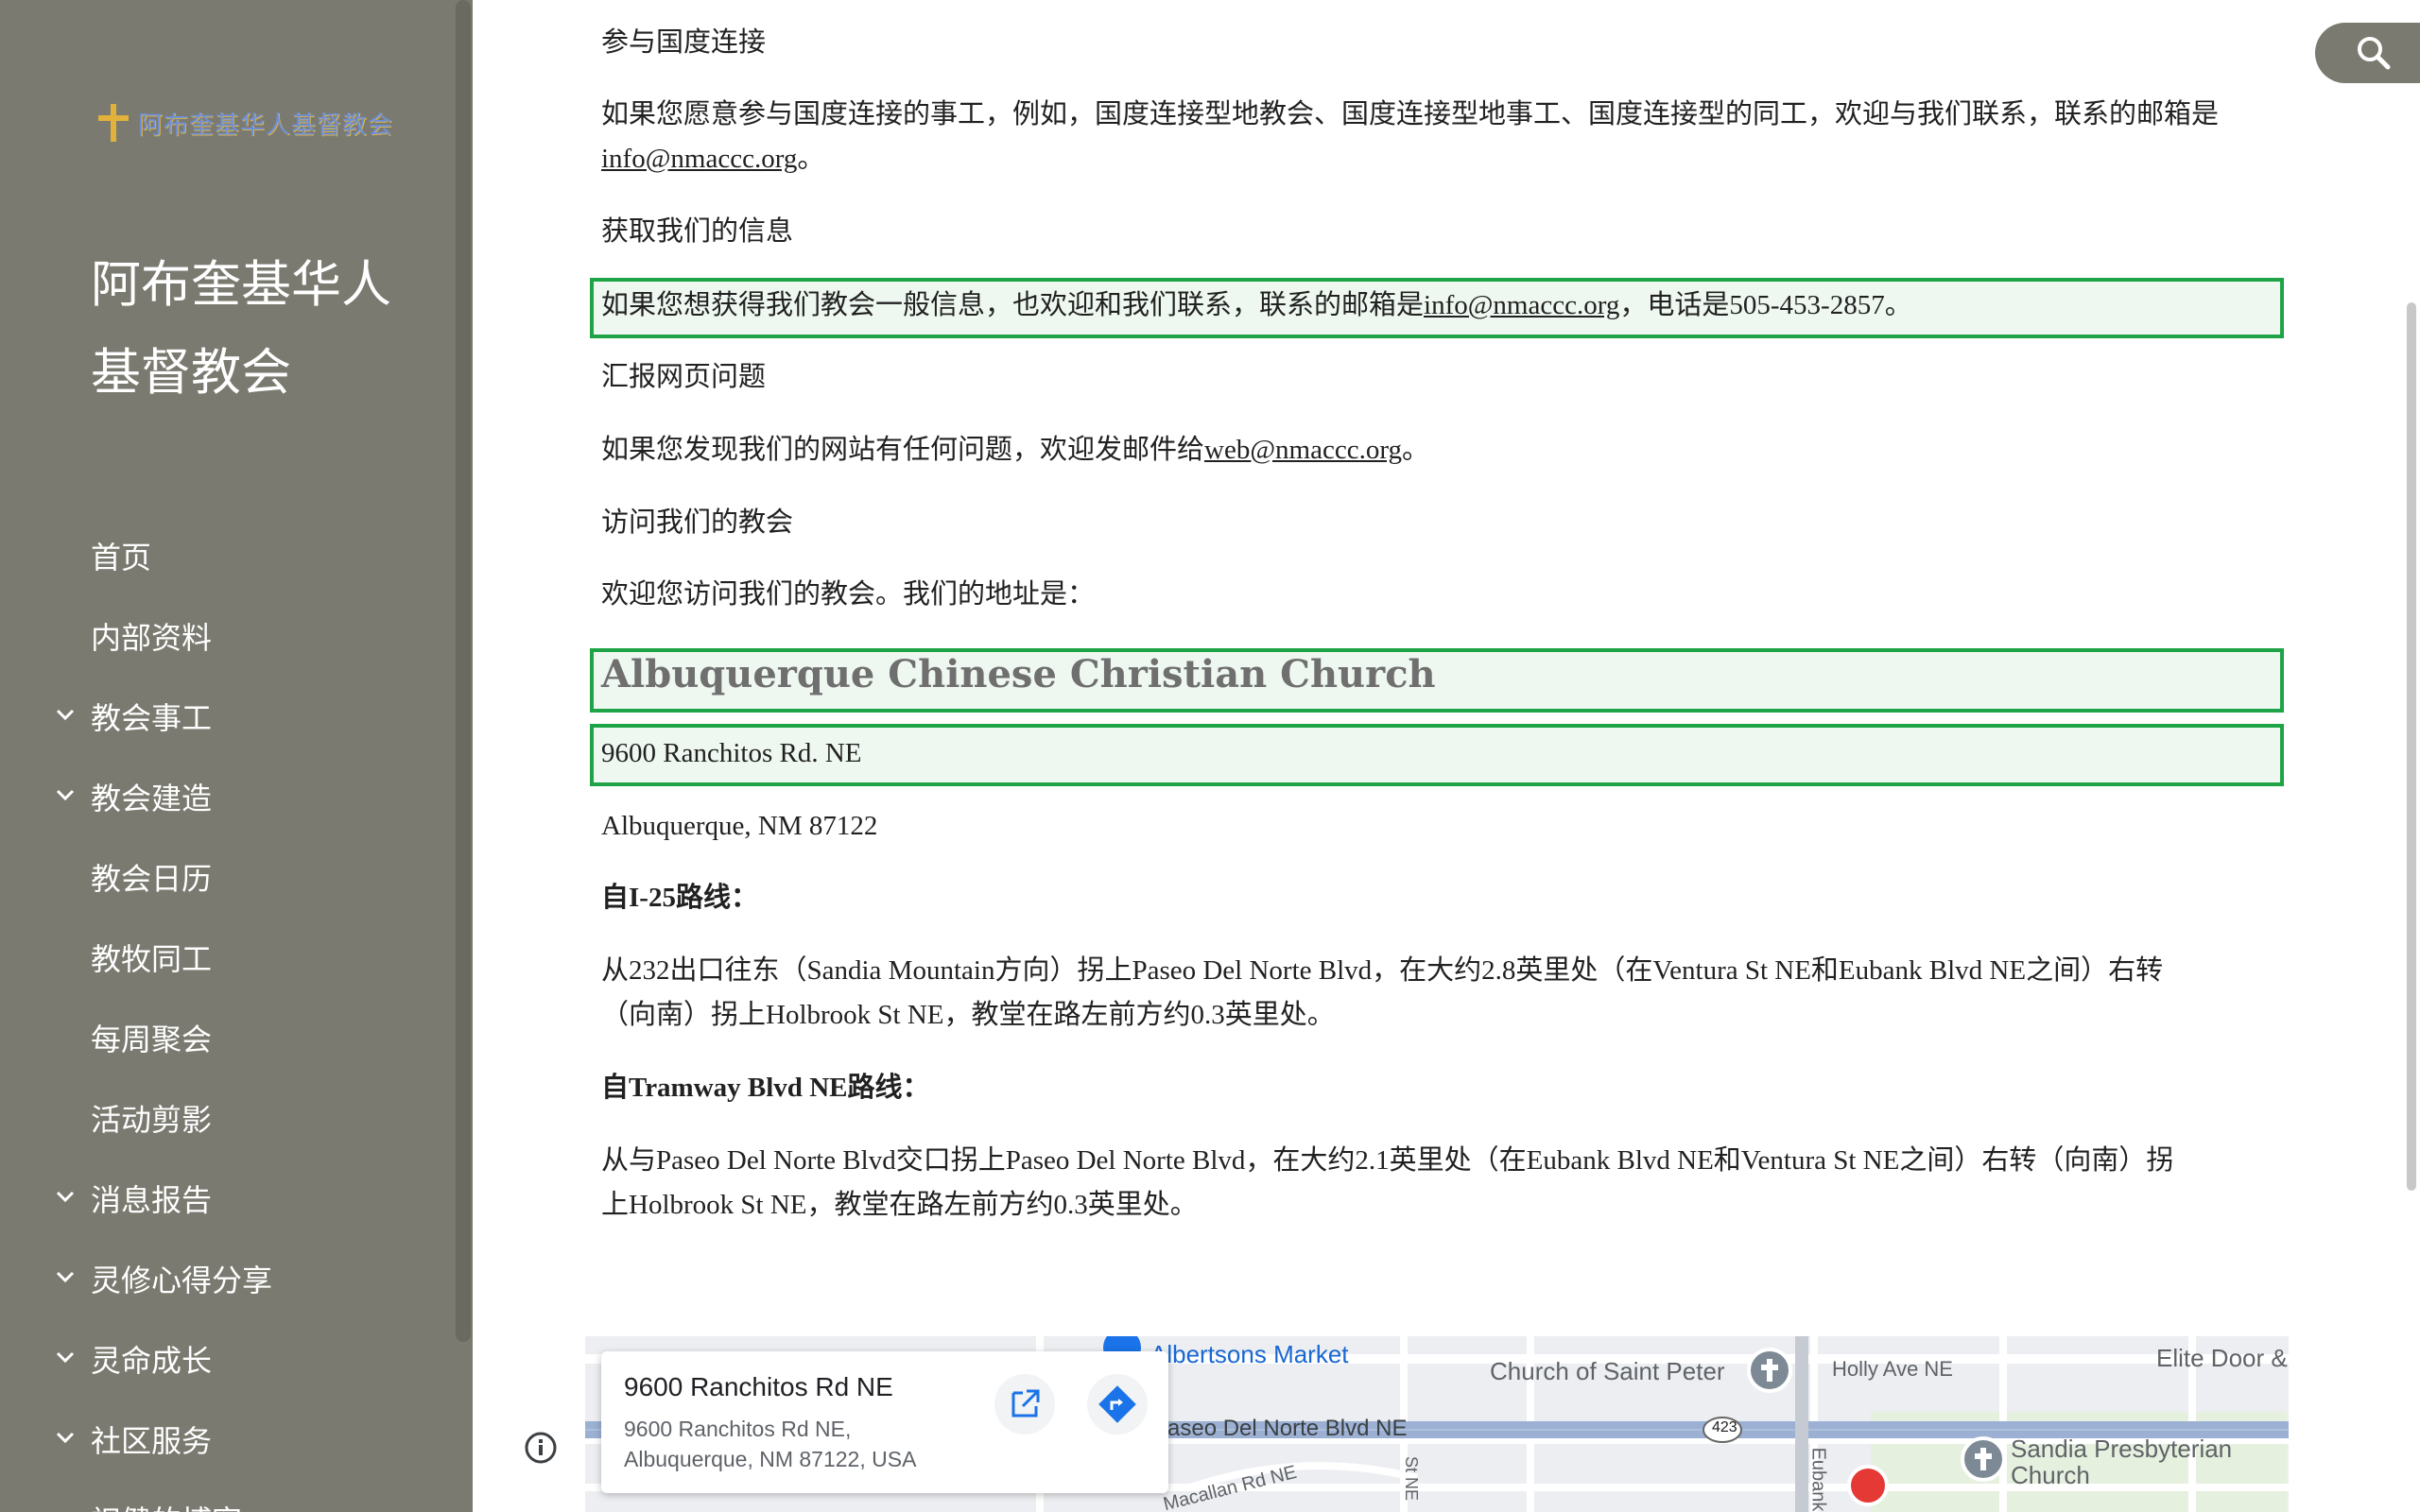 The height and width of the screenshot is (1512, 2420). What do you see at coordinates (2222, 1358) in the screenshot?
I see `map-label-elite: Elite Door &` at bounding box center [2222, 1358].